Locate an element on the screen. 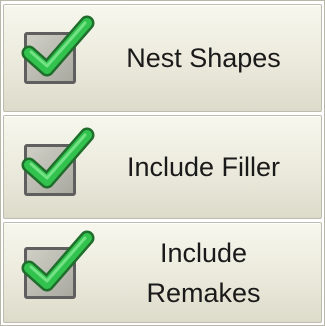 The width and height of the screenshot is (325, 326). include-remakes-checkbox is located at coordinates (58, 264).